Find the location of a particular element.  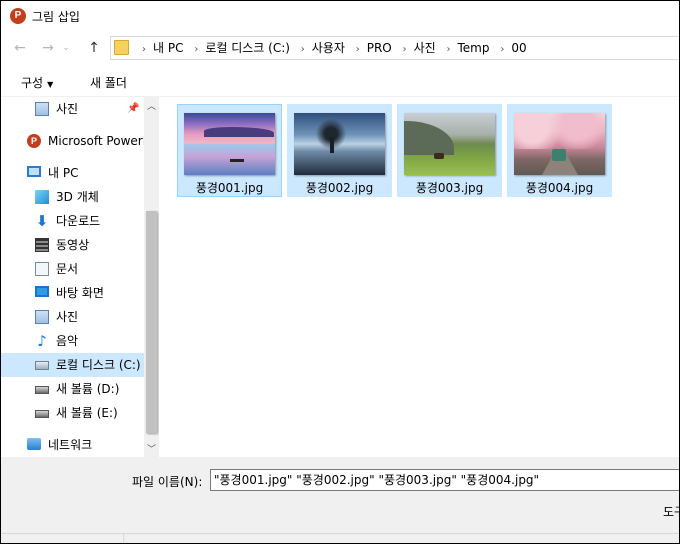

nav-item-downloads: ⬇ 다운로드 is located at coordinates (72, 221).